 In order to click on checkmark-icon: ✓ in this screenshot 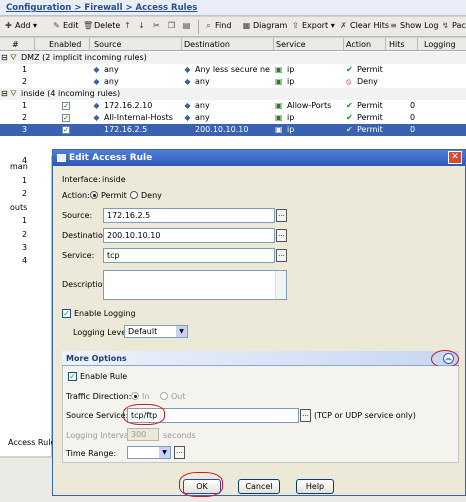, I will do `click(72, 376)`.